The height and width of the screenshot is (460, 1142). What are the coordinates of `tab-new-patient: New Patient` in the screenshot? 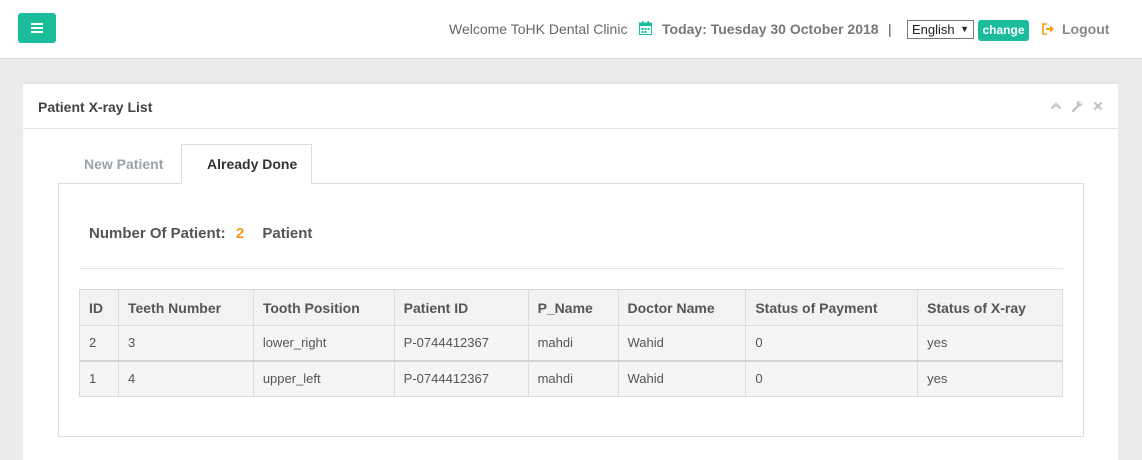 It's located at (120, 165).